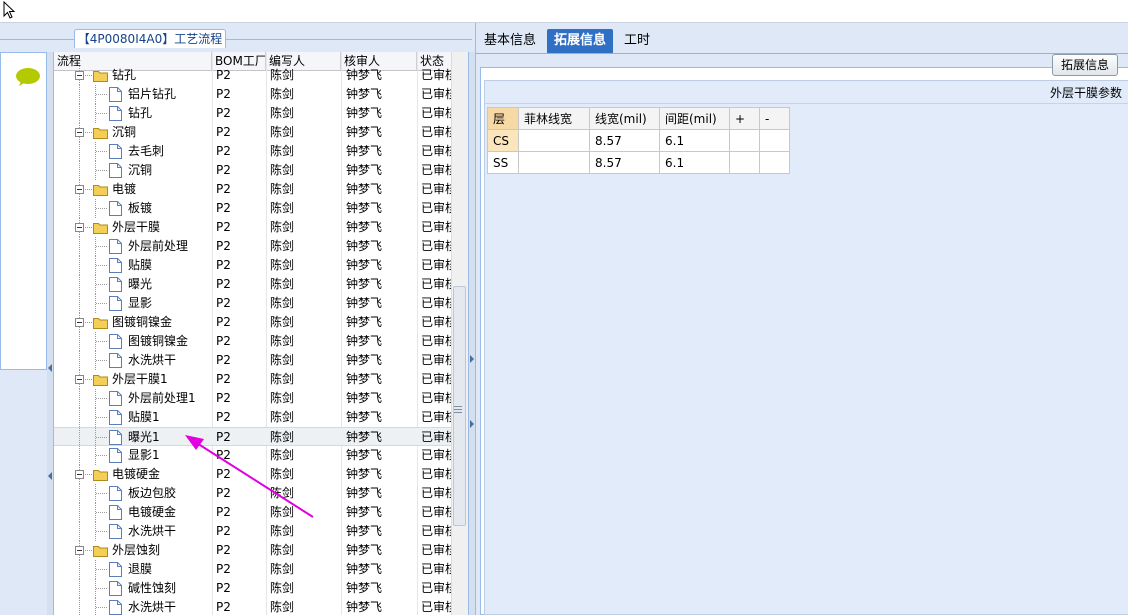 This screenshot has width=1128, height=615. Describe the element at coordinates (152, 94) in the screenshot. I see `tree-node-label: 铝片钻孔` at that location.